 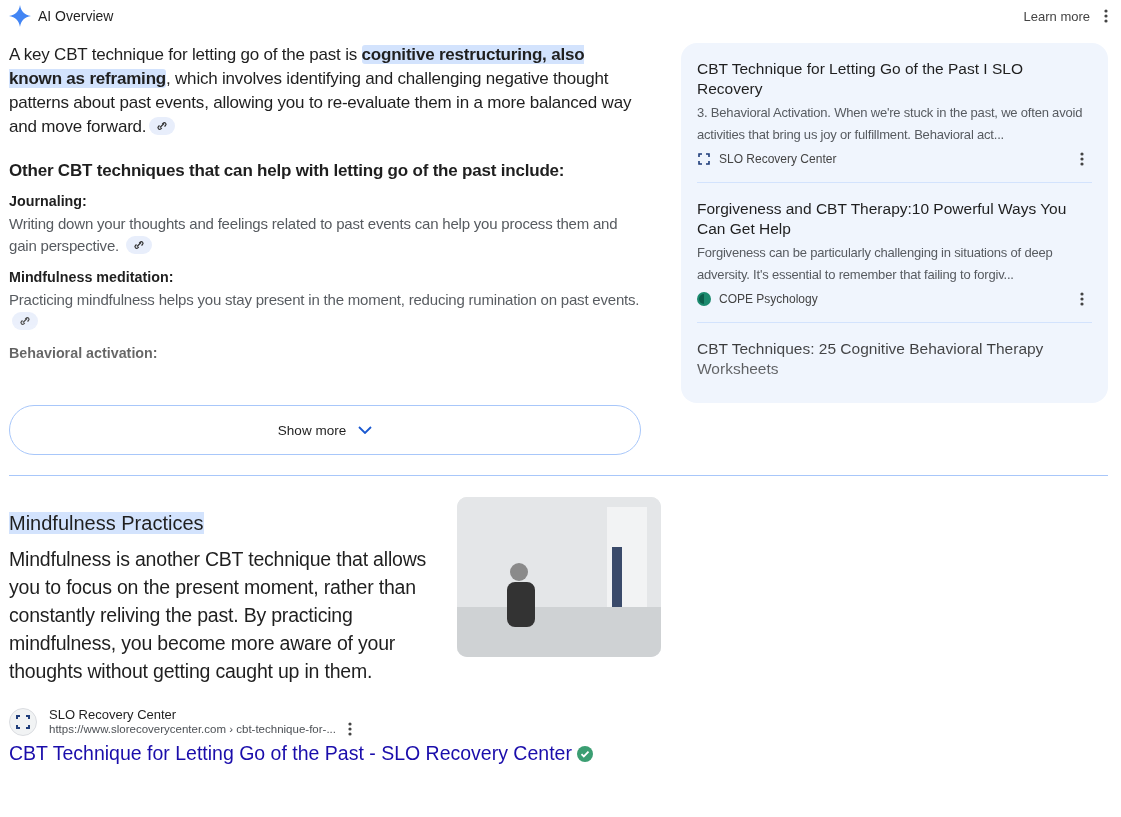 What do you see at coordinates (894, 219) in the screenshot?
I see `source-title: Forgiveness and CBT Therapy:10 Powerful Ways You Can Get Help` at bounding box center [894, 219].